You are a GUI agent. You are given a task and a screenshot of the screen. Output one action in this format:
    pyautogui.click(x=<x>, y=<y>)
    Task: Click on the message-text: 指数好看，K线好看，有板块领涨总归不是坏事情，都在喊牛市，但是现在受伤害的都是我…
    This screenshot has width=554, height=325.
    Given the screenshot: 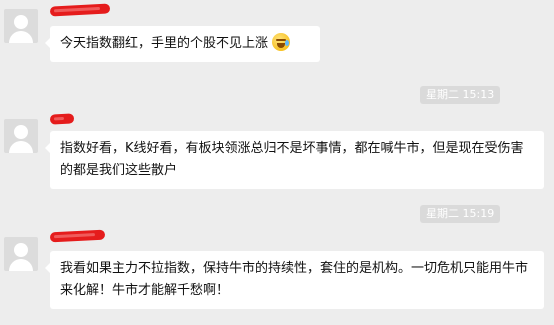 What is the action you would take?
    pyautogui.click(x=292, y=159)
    